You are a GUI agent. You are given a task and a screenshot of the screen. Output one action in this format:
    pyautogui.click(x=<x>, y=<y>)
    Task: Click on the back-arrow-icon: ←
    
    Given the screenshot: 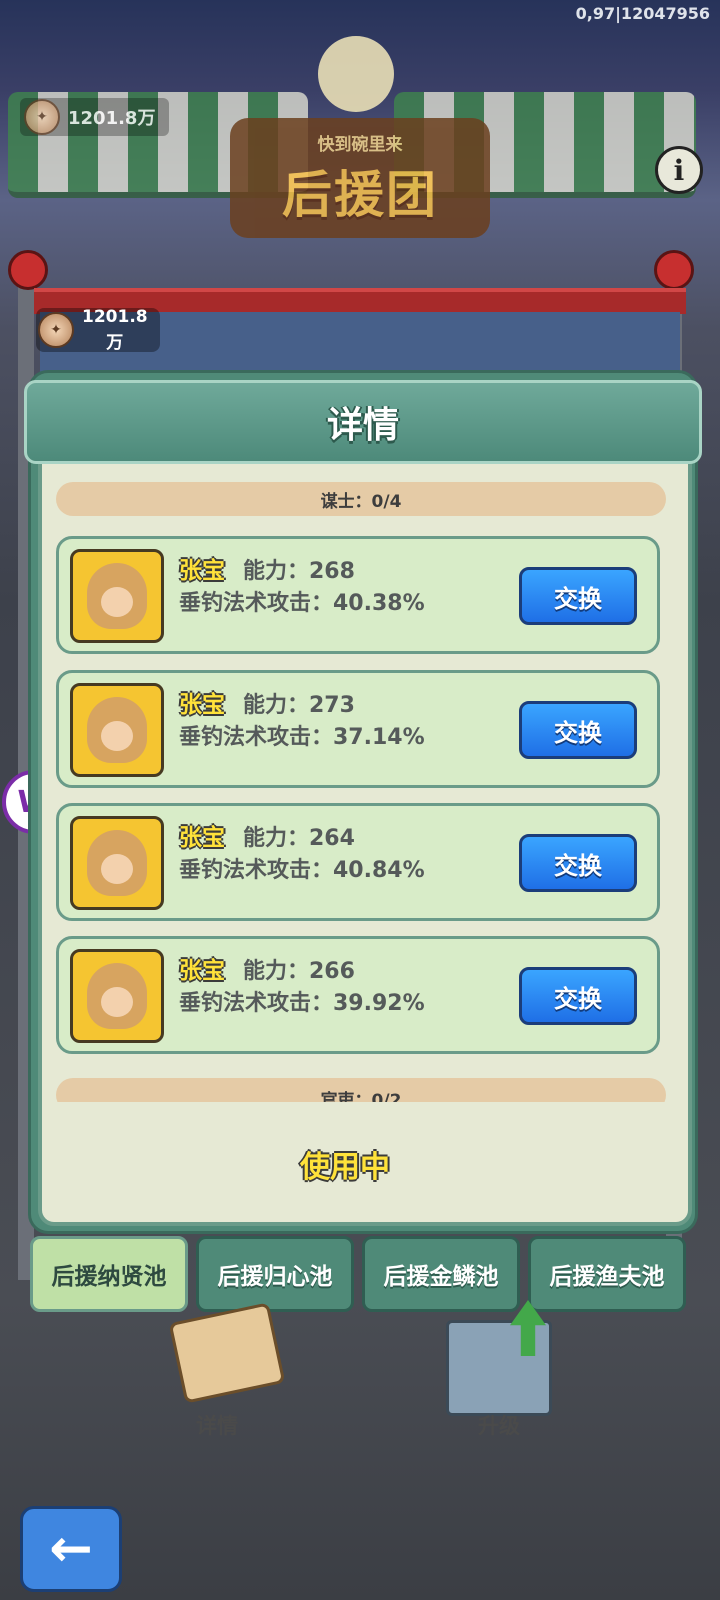 What is the action you would take?
    pyautogui.click(x=71, y=1549)
    